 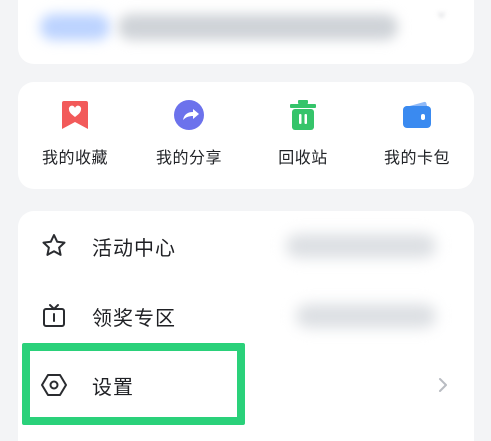 What do you see at coordinates (443, 385) in the screenshot?
I see `chevron-right-icon` at bounding box center [443, 385].